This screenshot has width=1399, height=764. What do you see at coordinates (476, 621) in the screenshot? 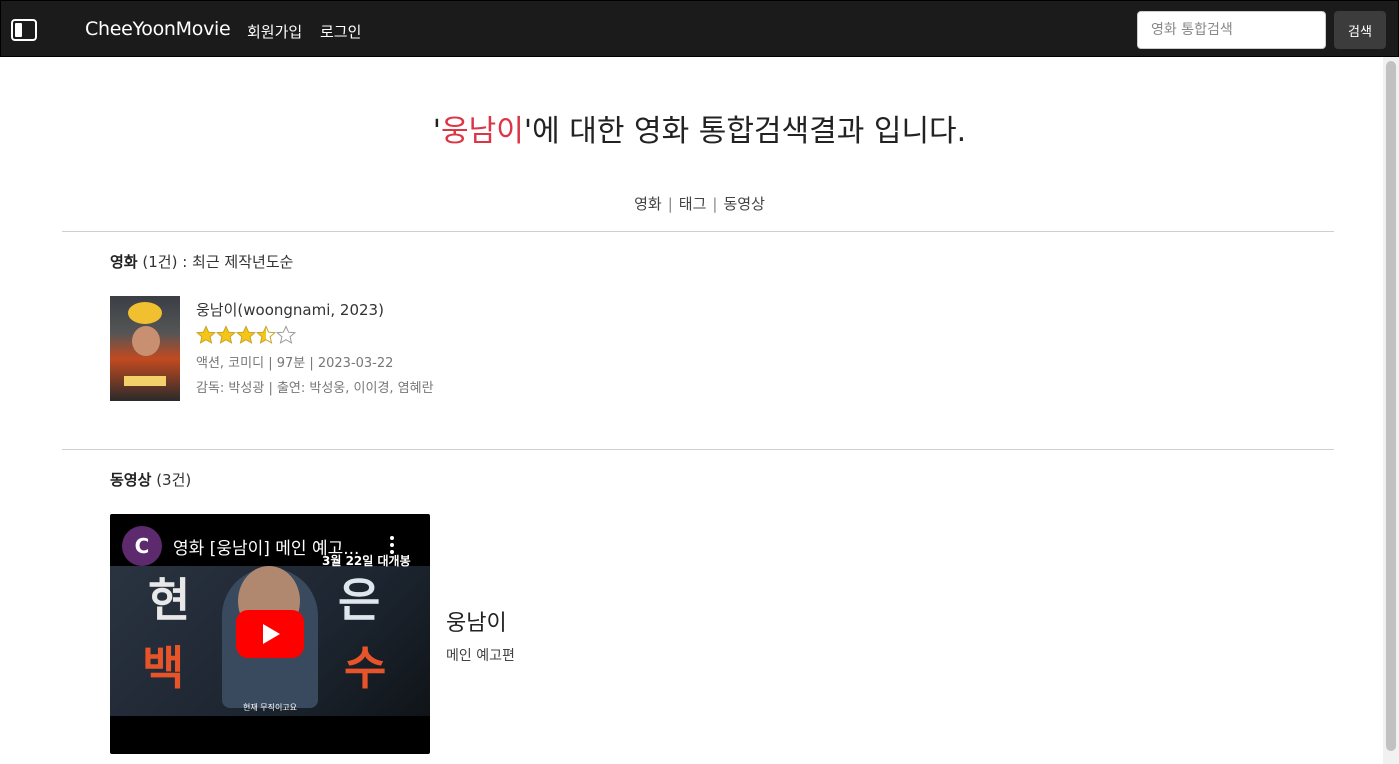
I see `video-title: 웅남이` at bounding box center [476, 621].